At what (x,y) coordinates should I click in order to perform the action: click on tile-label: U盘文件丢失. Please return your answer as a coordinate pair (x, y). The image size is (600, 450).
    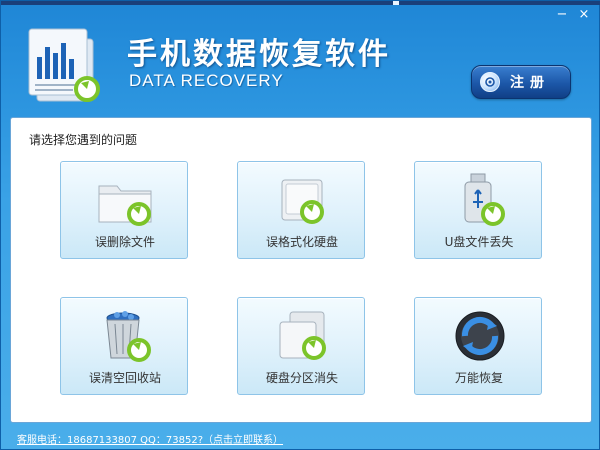
    Looking at the image, I should click on (479, 242).